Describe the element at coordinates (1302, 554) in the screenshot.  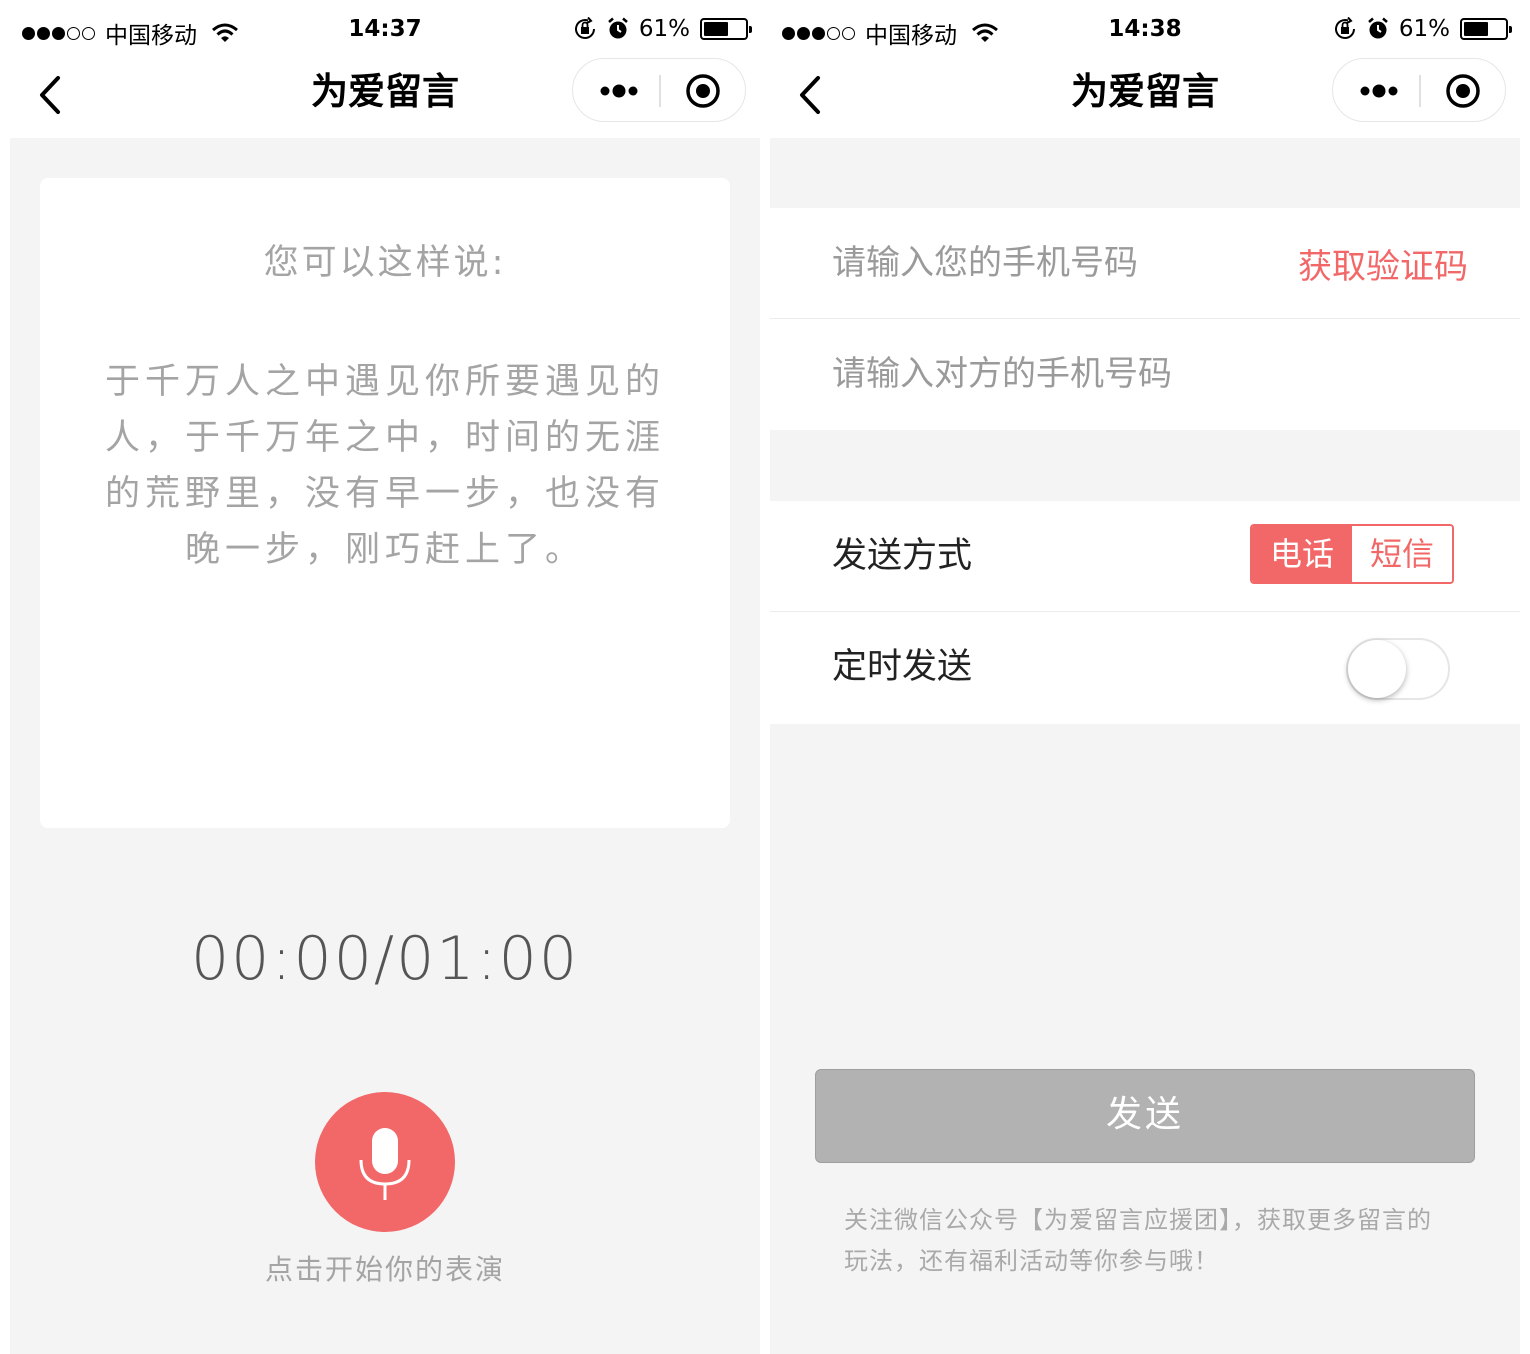
I see `send-method-phone: 电话` at that location.